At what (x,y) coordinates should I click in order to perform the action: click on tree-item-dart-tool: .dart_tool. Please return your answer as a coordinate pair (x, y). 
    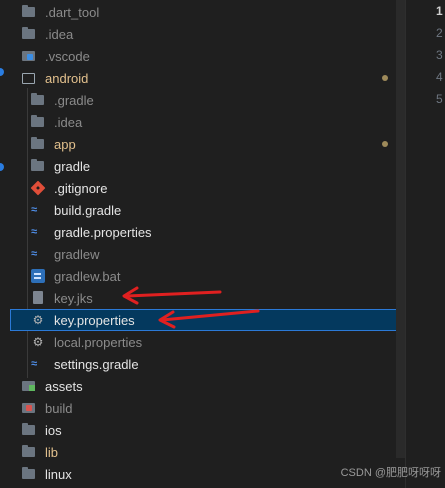
    Looking at the image, I should click on (202, 12).